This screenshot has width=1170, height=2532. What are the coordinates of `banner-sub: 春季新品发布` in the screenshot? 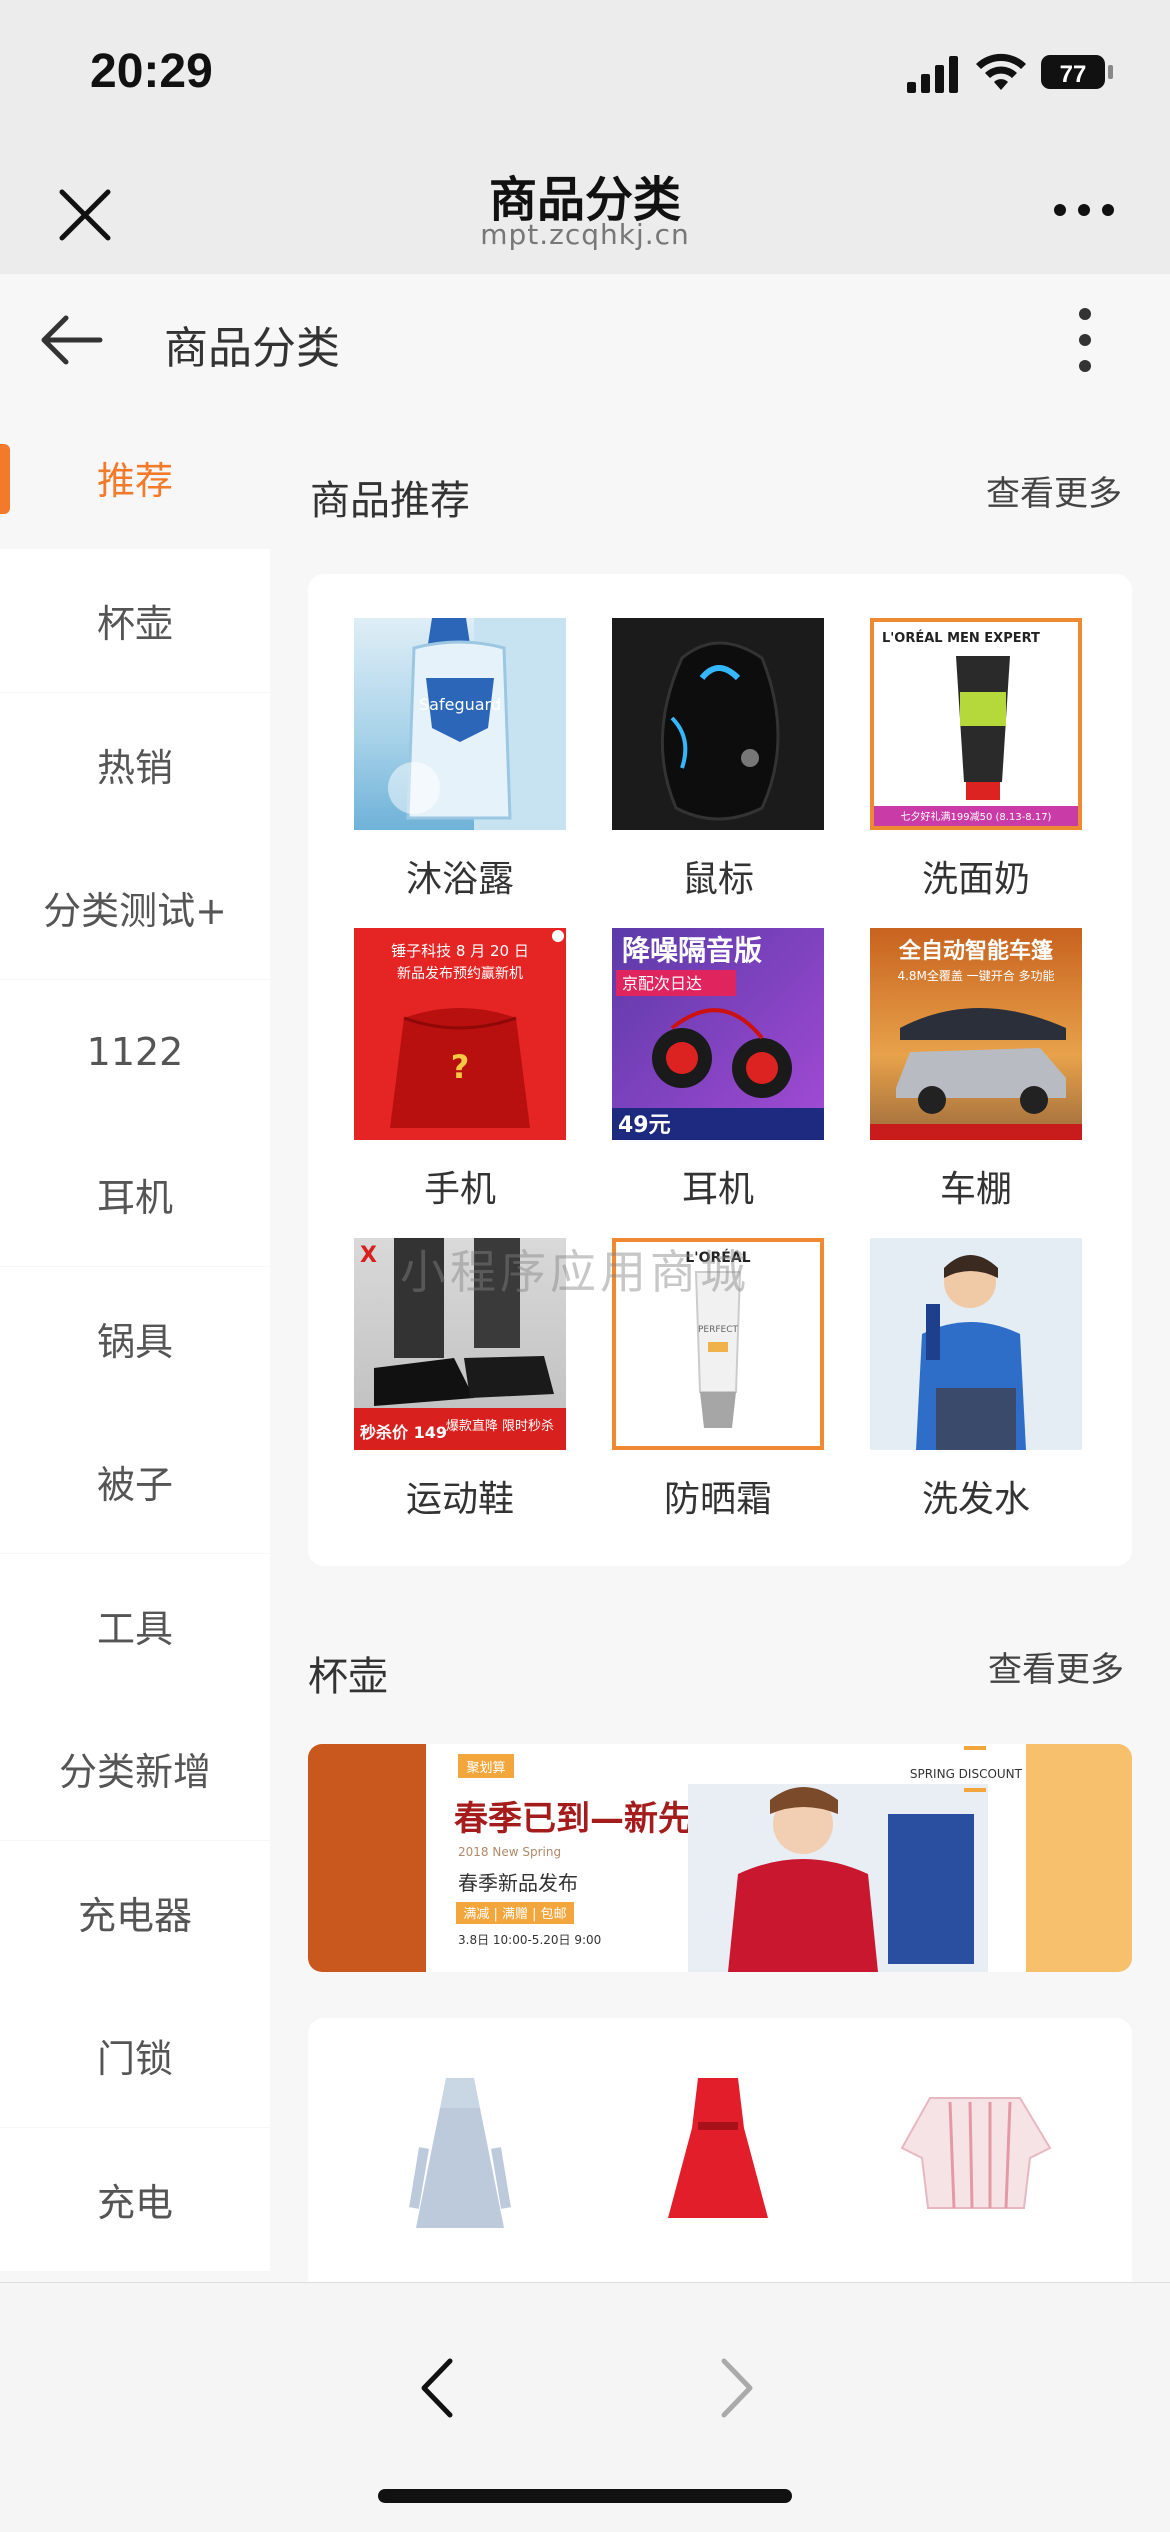 It's located at (518, 1883).